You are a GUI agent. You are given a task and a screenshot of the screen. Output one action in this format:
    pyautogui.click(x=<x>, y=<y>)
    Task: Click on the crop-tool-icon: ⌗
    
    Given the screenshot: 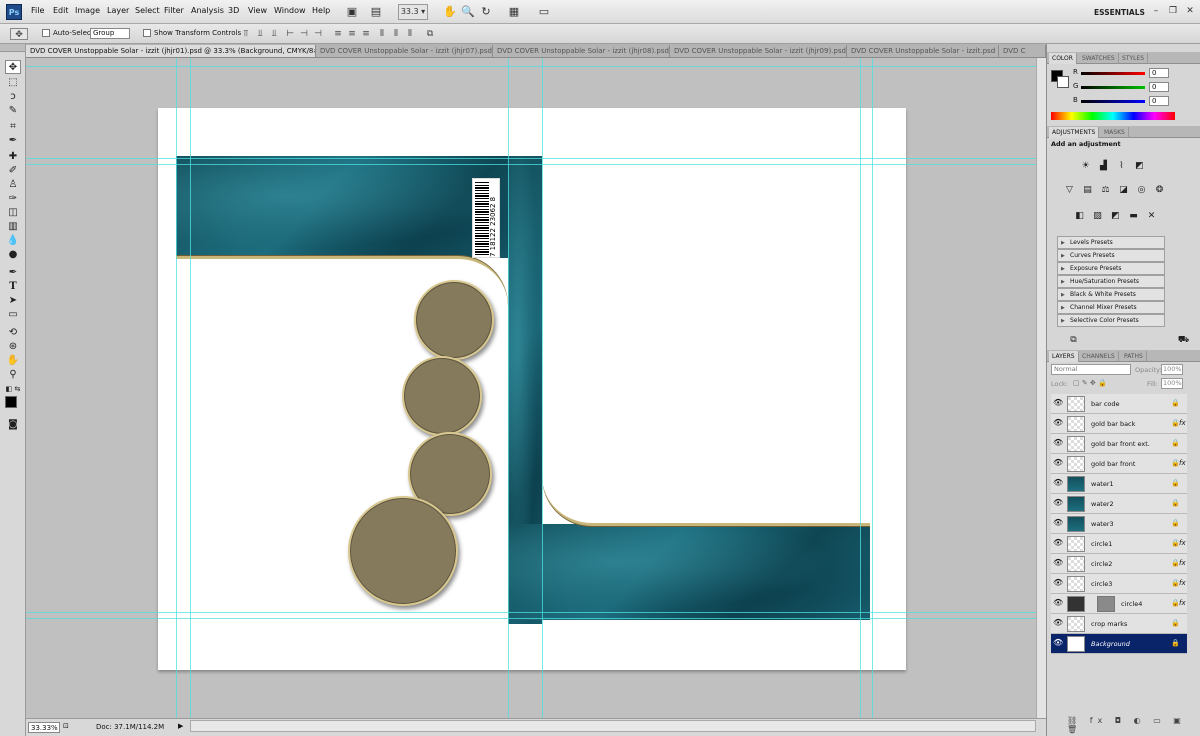 What is the action you would take?
    pyautogui.click(x=13, y=127)
    